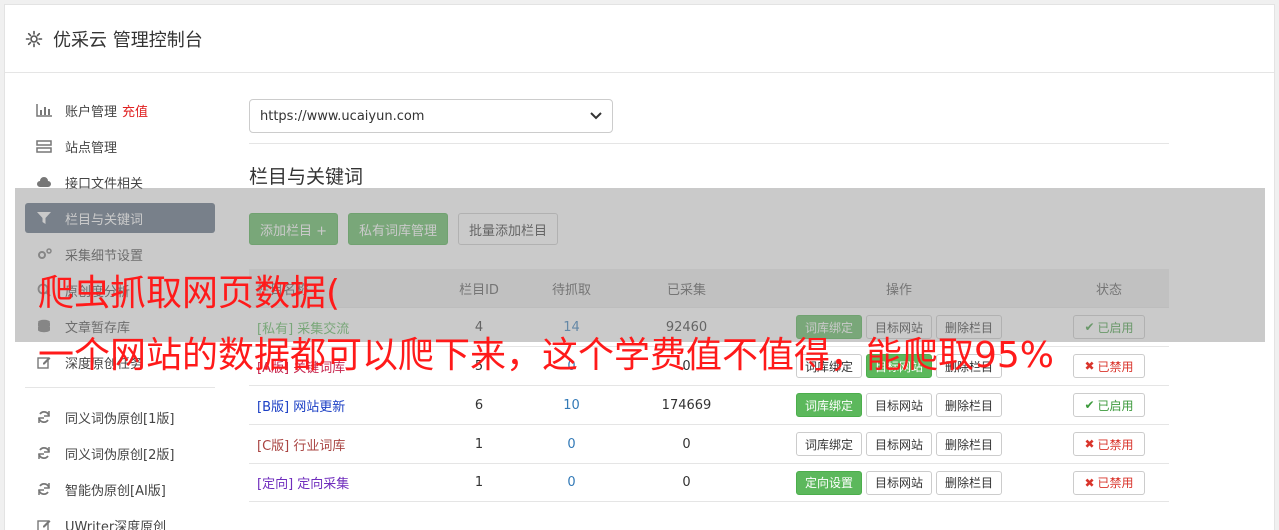 This screenshot has width=1279, height=530. Describe the element at coordinates (319, 407) in the screenshot. I see `column-name: 网站更新` at that location.